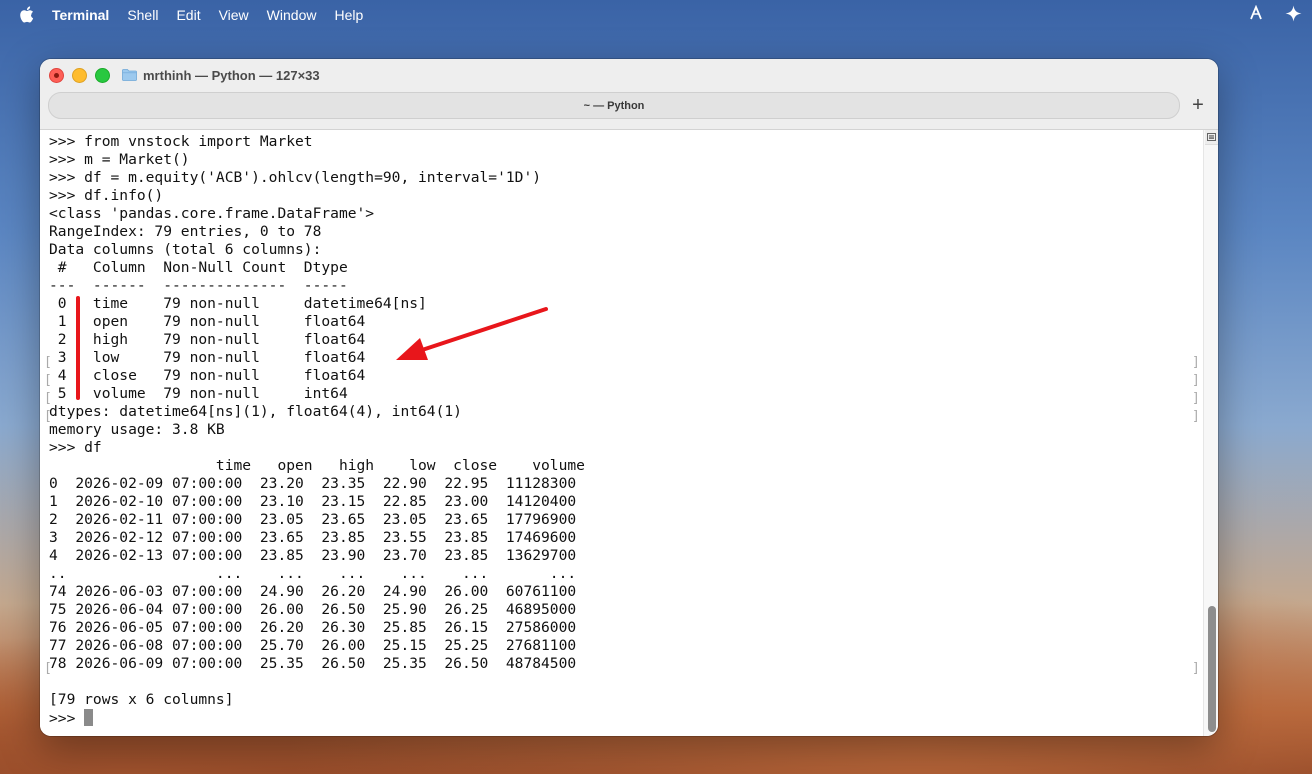  Describe the element at coordinates (238, 303) in the screenshot. I see `terminal-line: 0 time 79 non-null datetime64[ns]` at that location.